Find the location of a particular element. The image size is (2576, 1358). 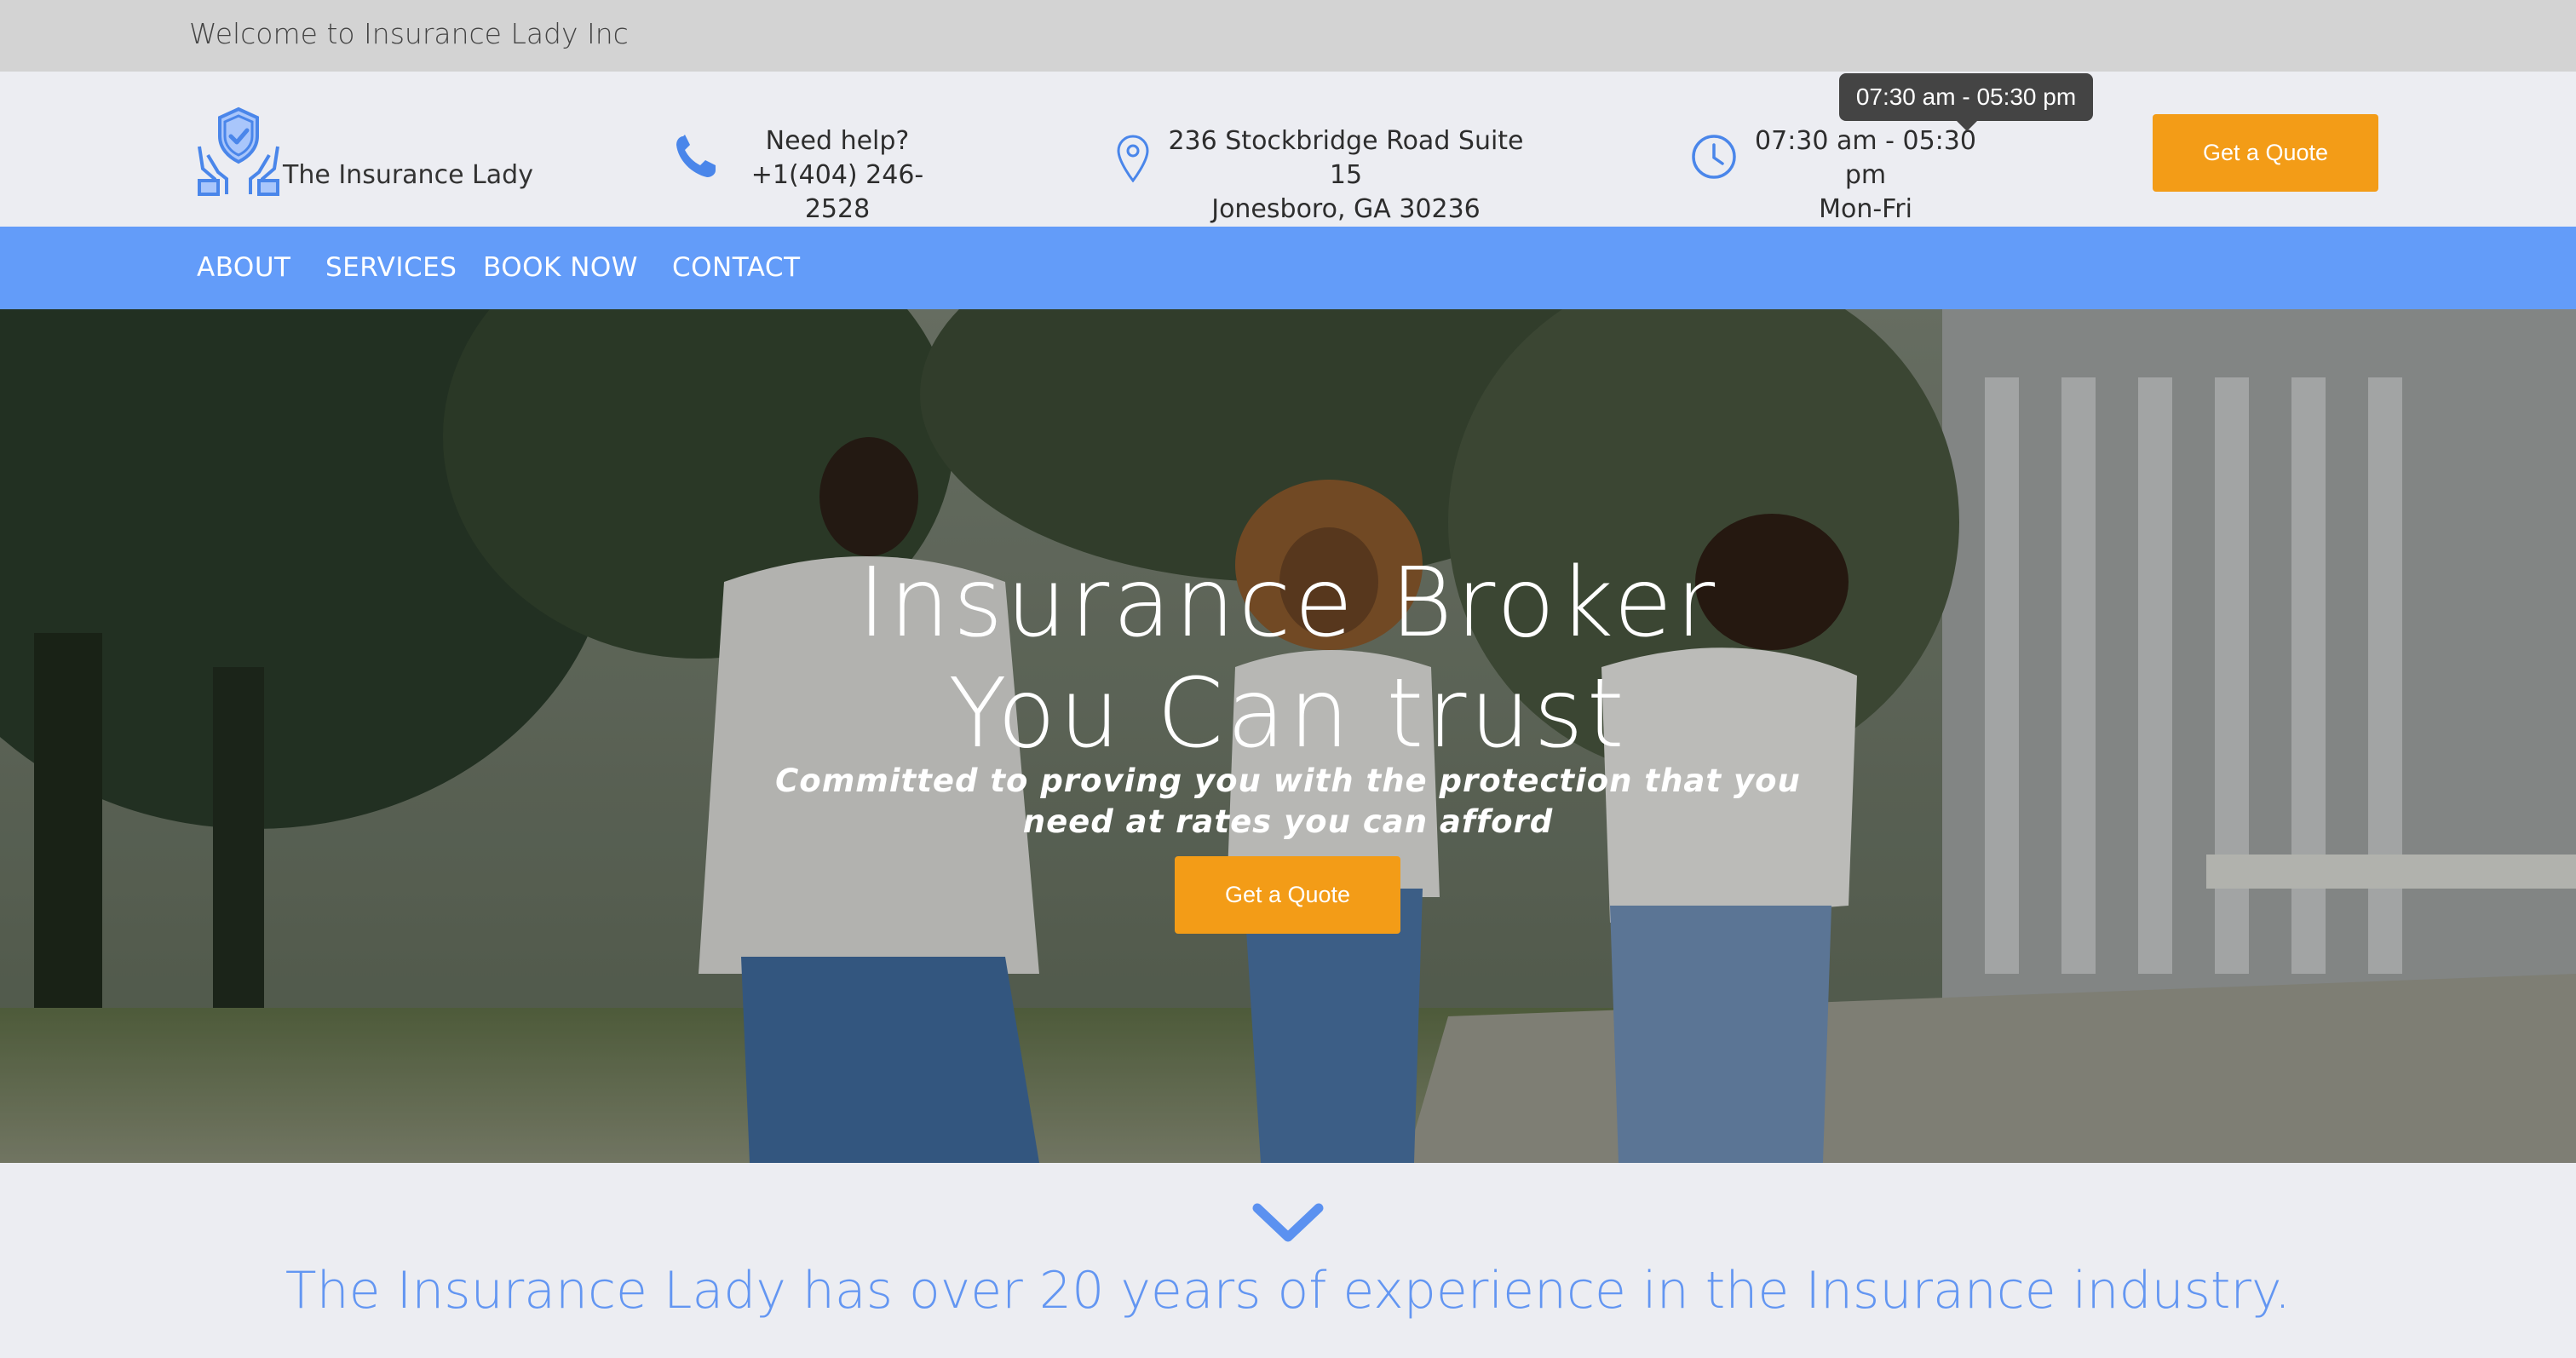

phone-info: Need help? +1(404) 246-2528 is located at coordinates (838, 176).